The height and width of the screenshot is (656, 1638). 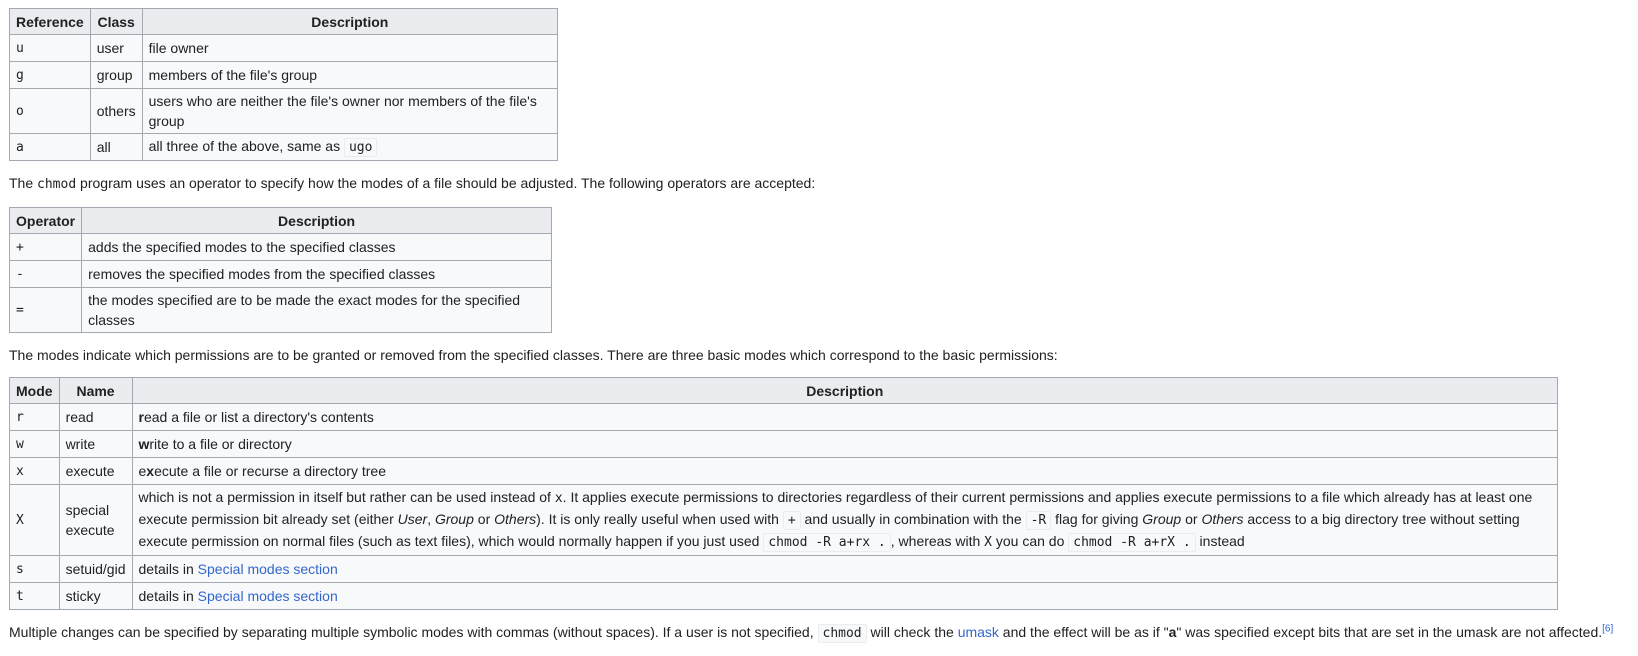 What do you see at coordinates (116, 21) in the screenshot?
I see `column-header-class: Class` at bounding box center [116, 21].